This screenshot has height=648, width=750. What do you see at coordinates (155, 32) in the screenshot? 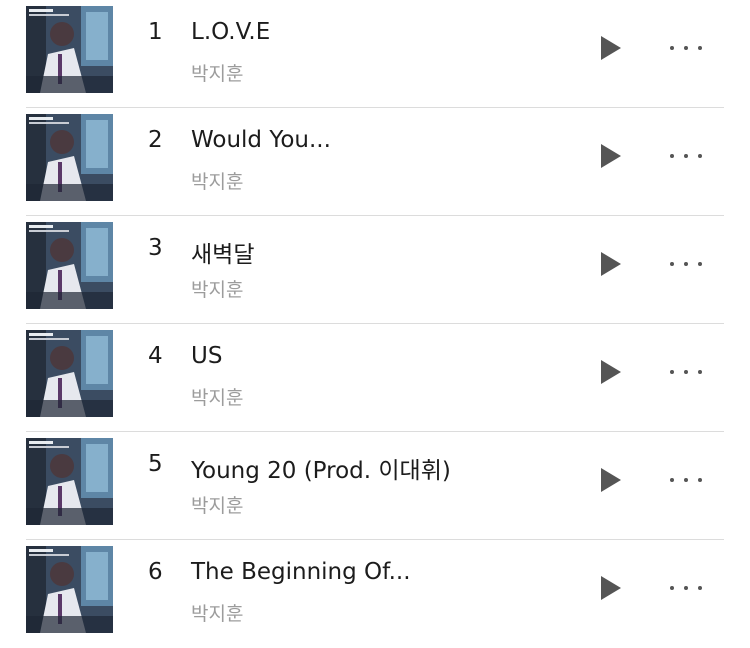
I see `track-number: 1` at bounding box center [155, 32].